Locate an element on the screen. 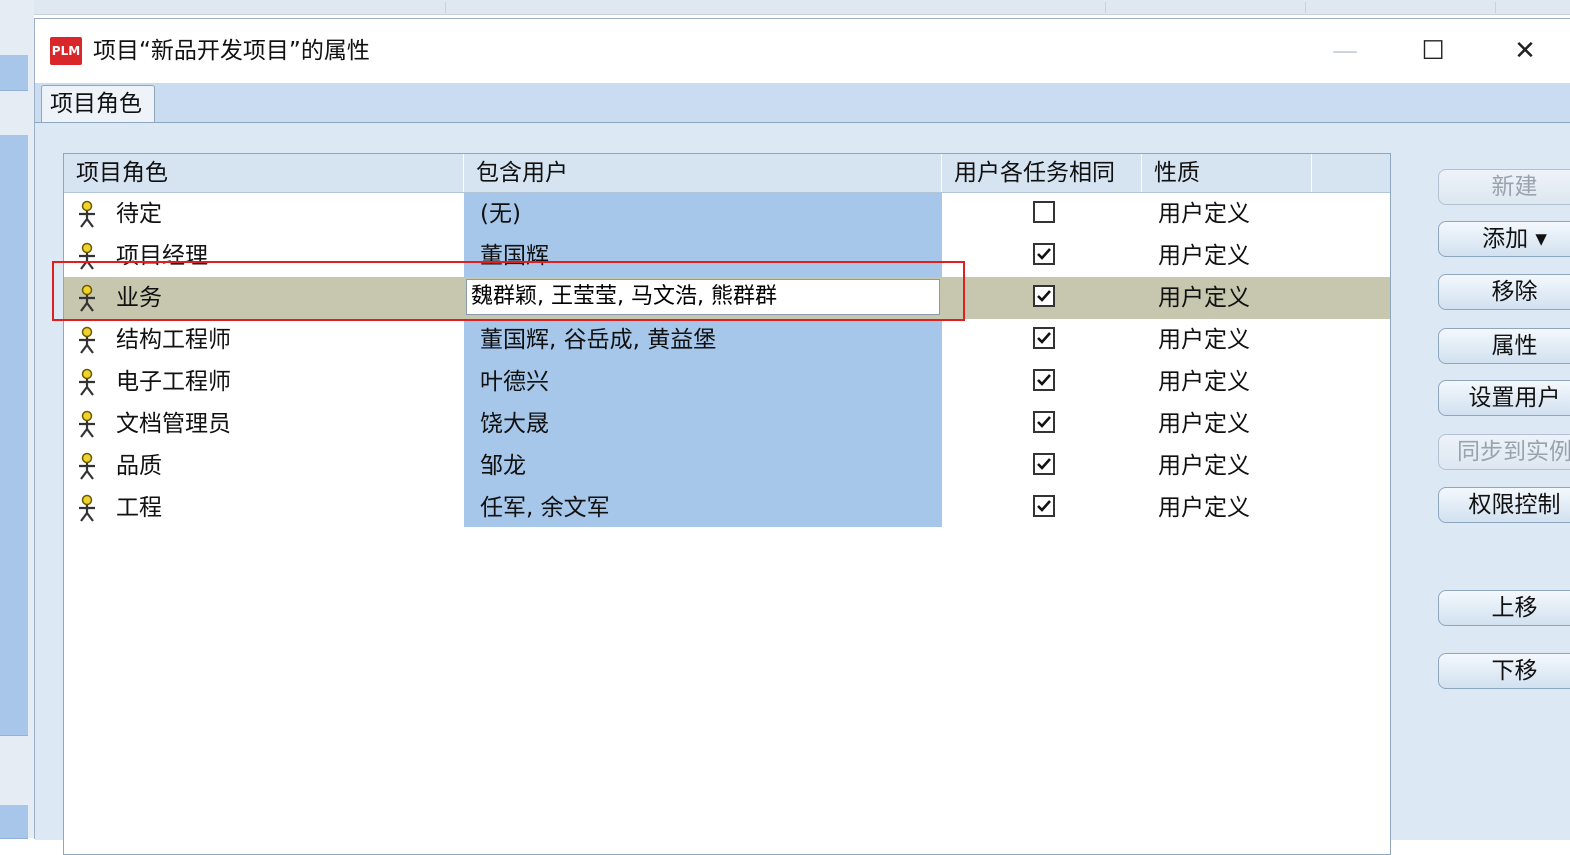 The height and width of the screenshot is (855, 1570). window-title: 项目“新品开发项目”的属性 is located at coordinates (231, 51).